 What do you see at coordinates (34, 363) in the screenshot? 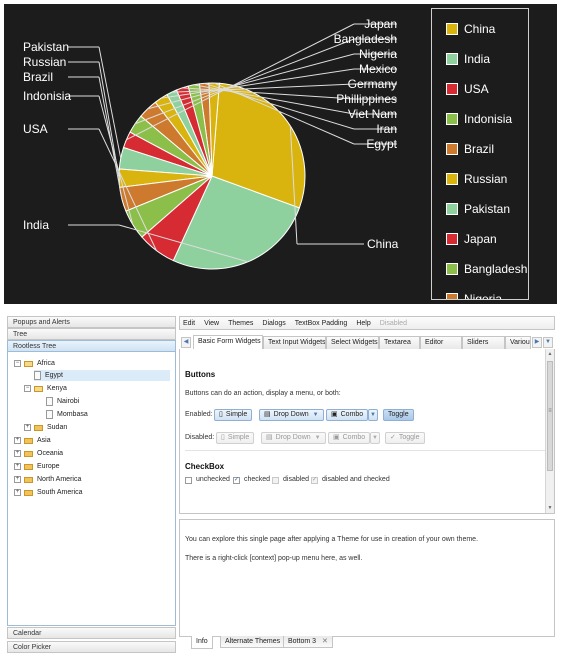
I see `tree-node-africa: − Africa` at bounding box center [34, 363].